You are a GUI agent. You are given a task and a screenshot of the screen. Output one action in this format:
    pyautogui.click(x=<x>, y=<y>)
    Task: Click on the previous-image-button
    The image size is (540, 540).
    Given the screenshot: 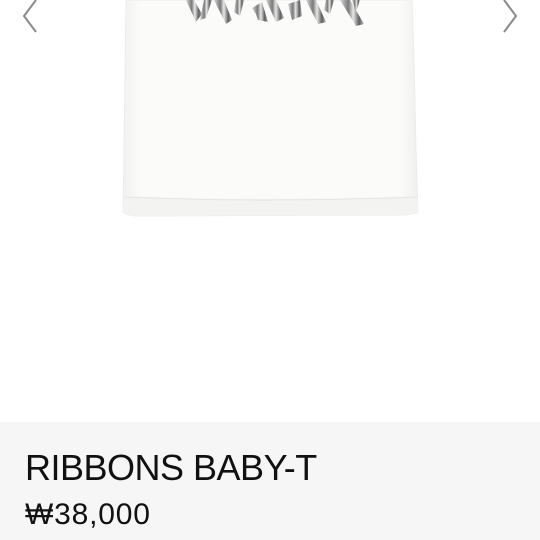 What is the action you would take?
    pyautogui.click(x=30, y=18)
    